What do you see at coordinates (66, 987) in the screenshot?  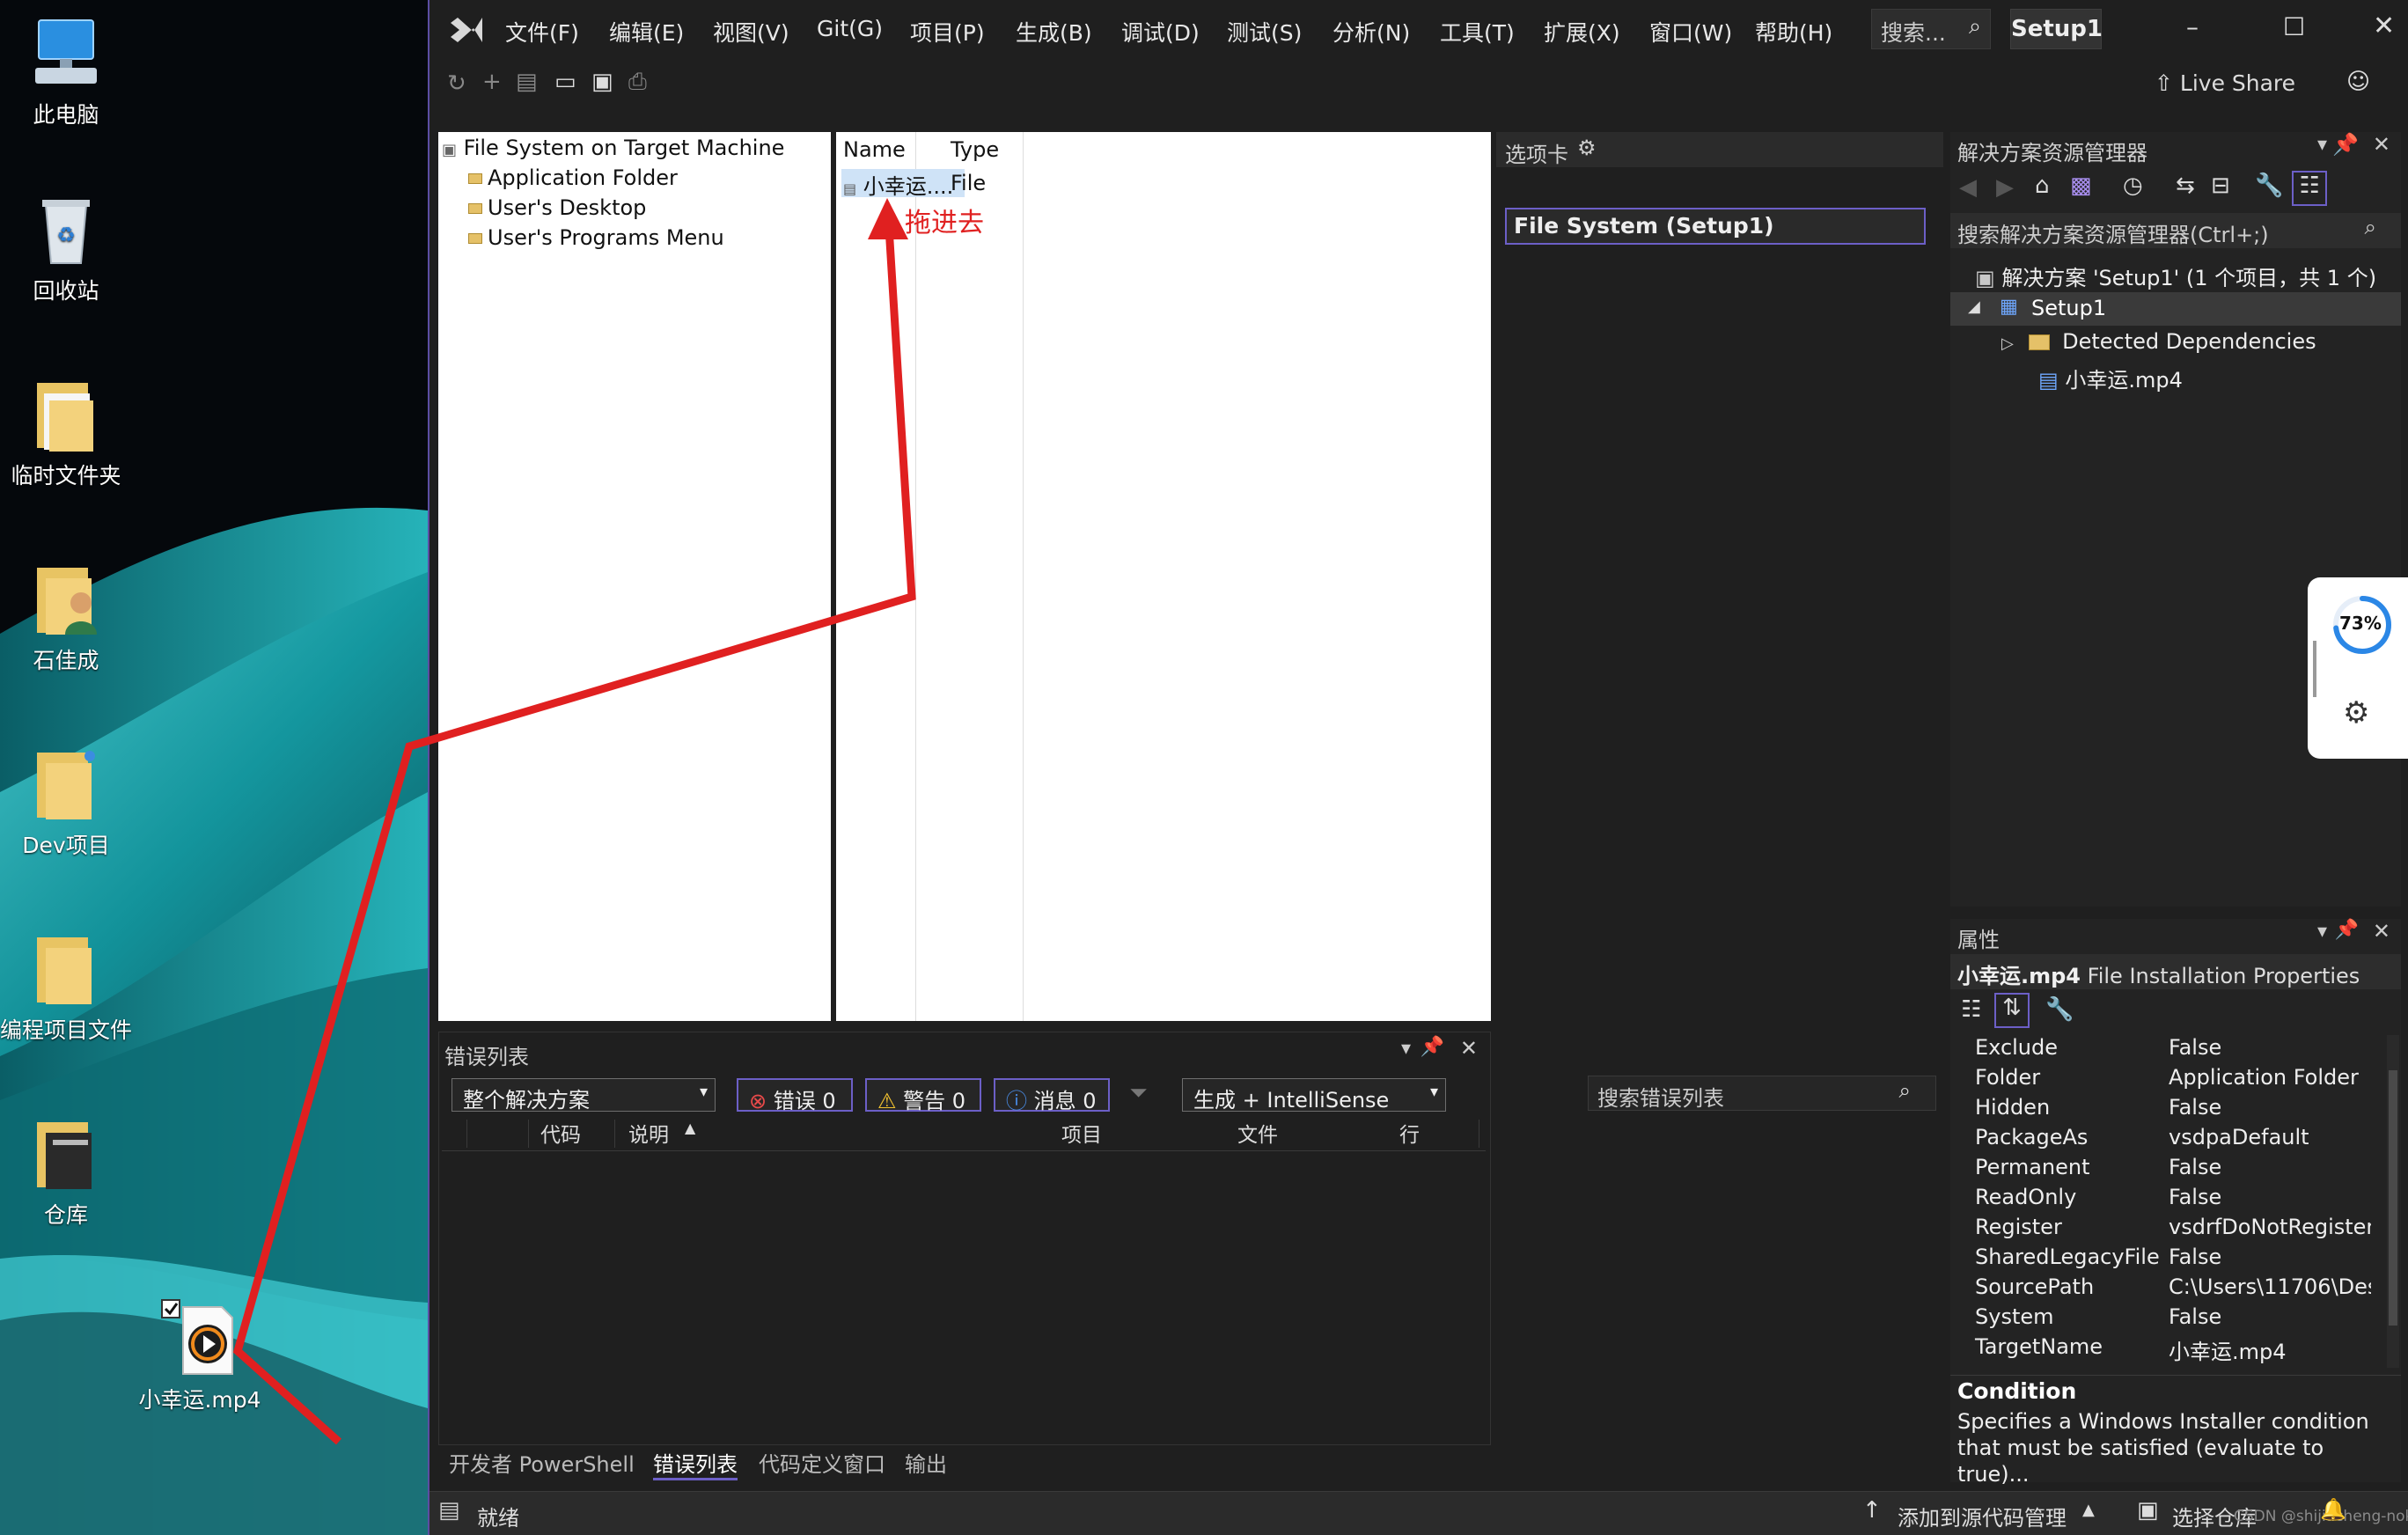 I see `desktop-icon-projects-folder: 编程项目文件` at bounding box center [66, 987].